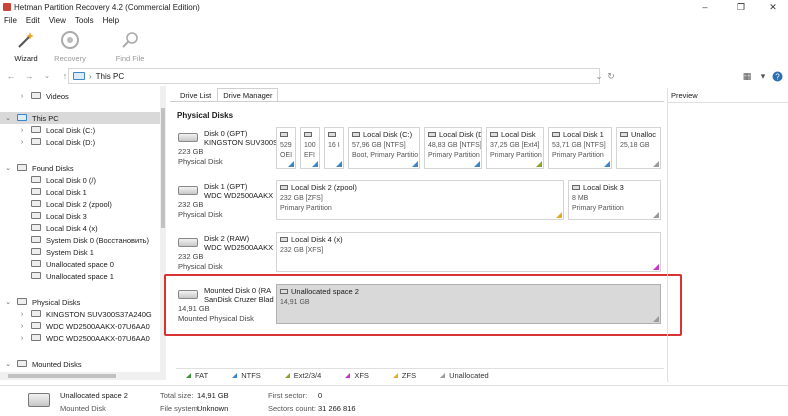 This screenshot has width=788, height=416. I want to click on sidebar-item: Unallocated space 1, so click(82, 276).